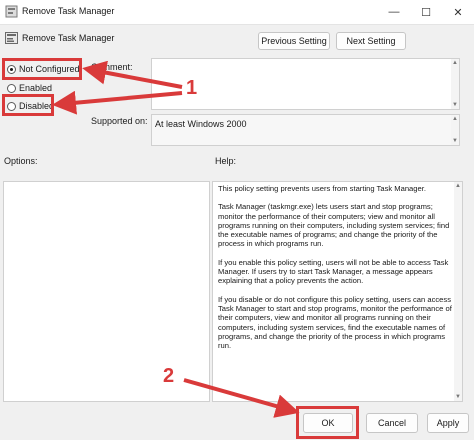 This screenshot has height=440, width=474. What do you see at coordinates (169, 376) in the screenshot?
I see `callout-number-2: 2` at bounding box center [169, 376].